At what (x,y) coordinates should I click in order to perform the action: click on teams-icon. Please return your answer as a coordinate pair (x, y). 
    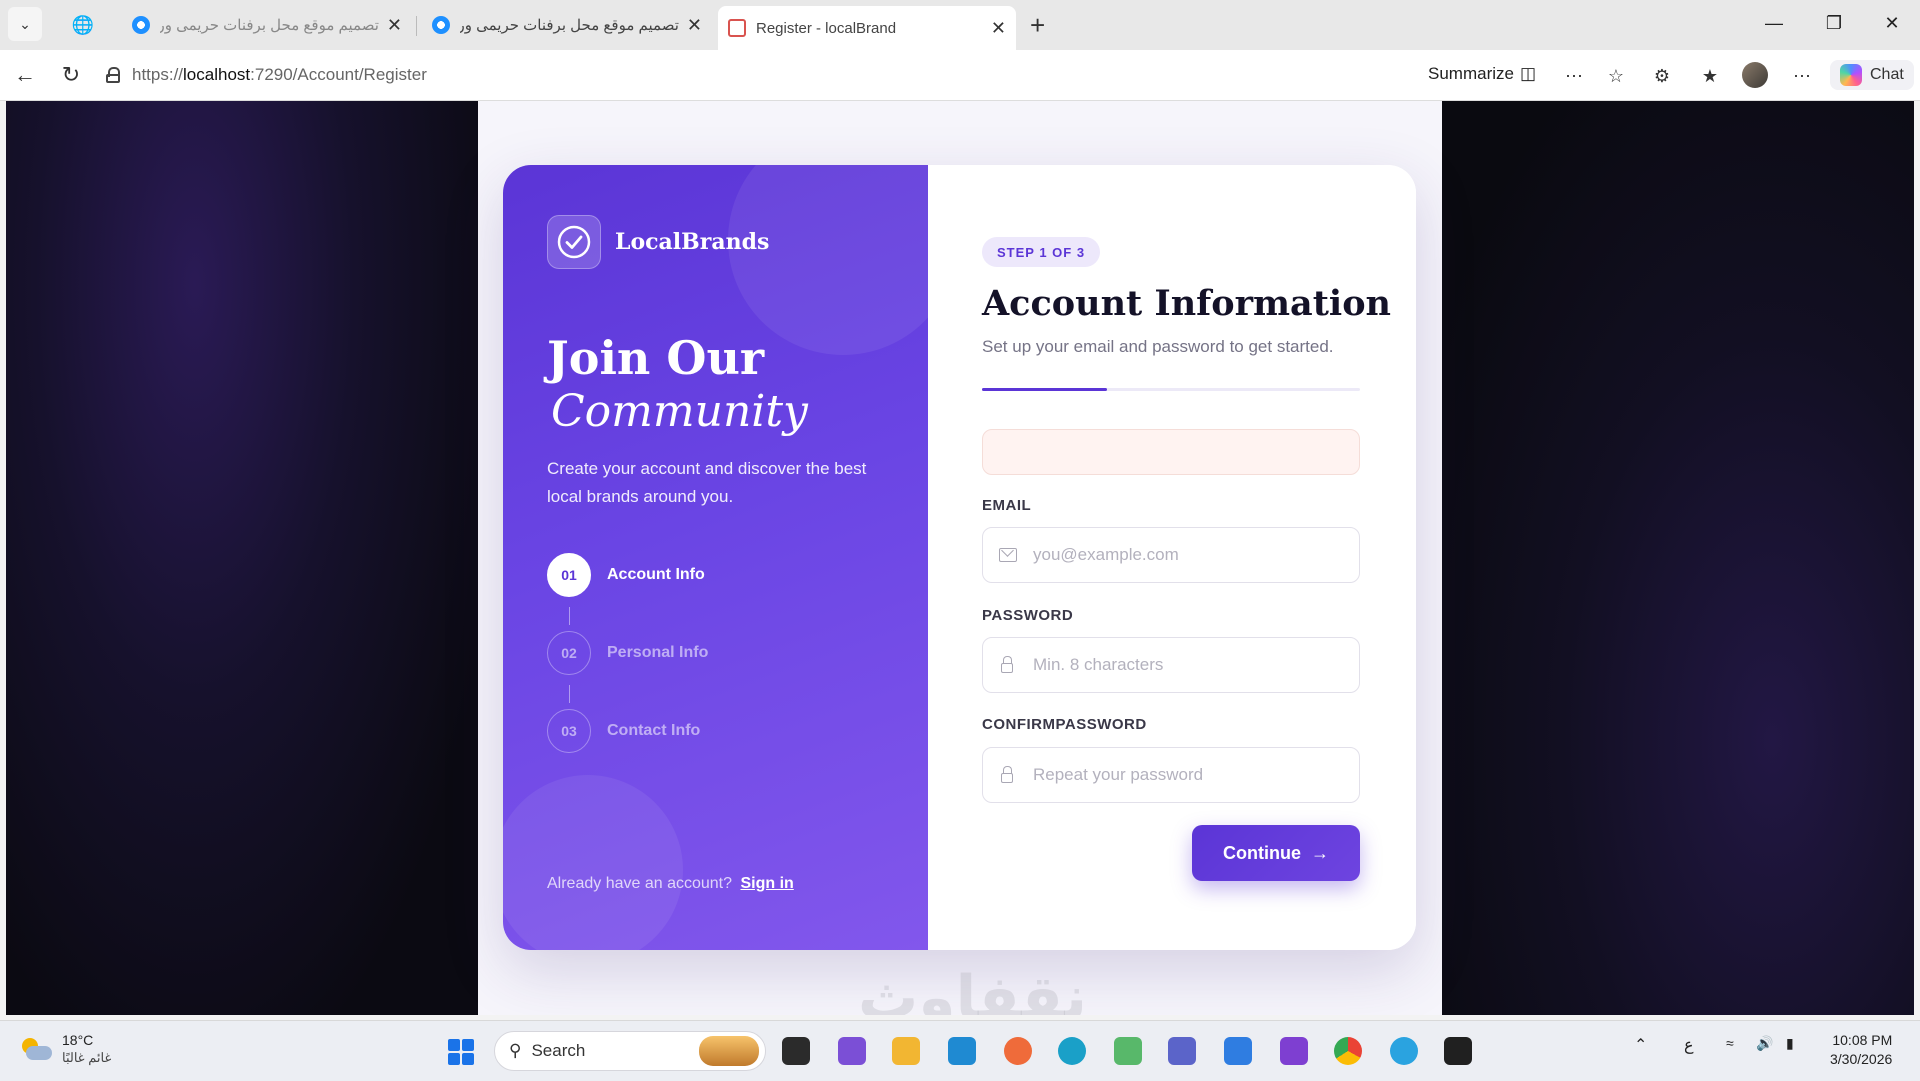
    Looking at the image, I should click on (1182, 1051).